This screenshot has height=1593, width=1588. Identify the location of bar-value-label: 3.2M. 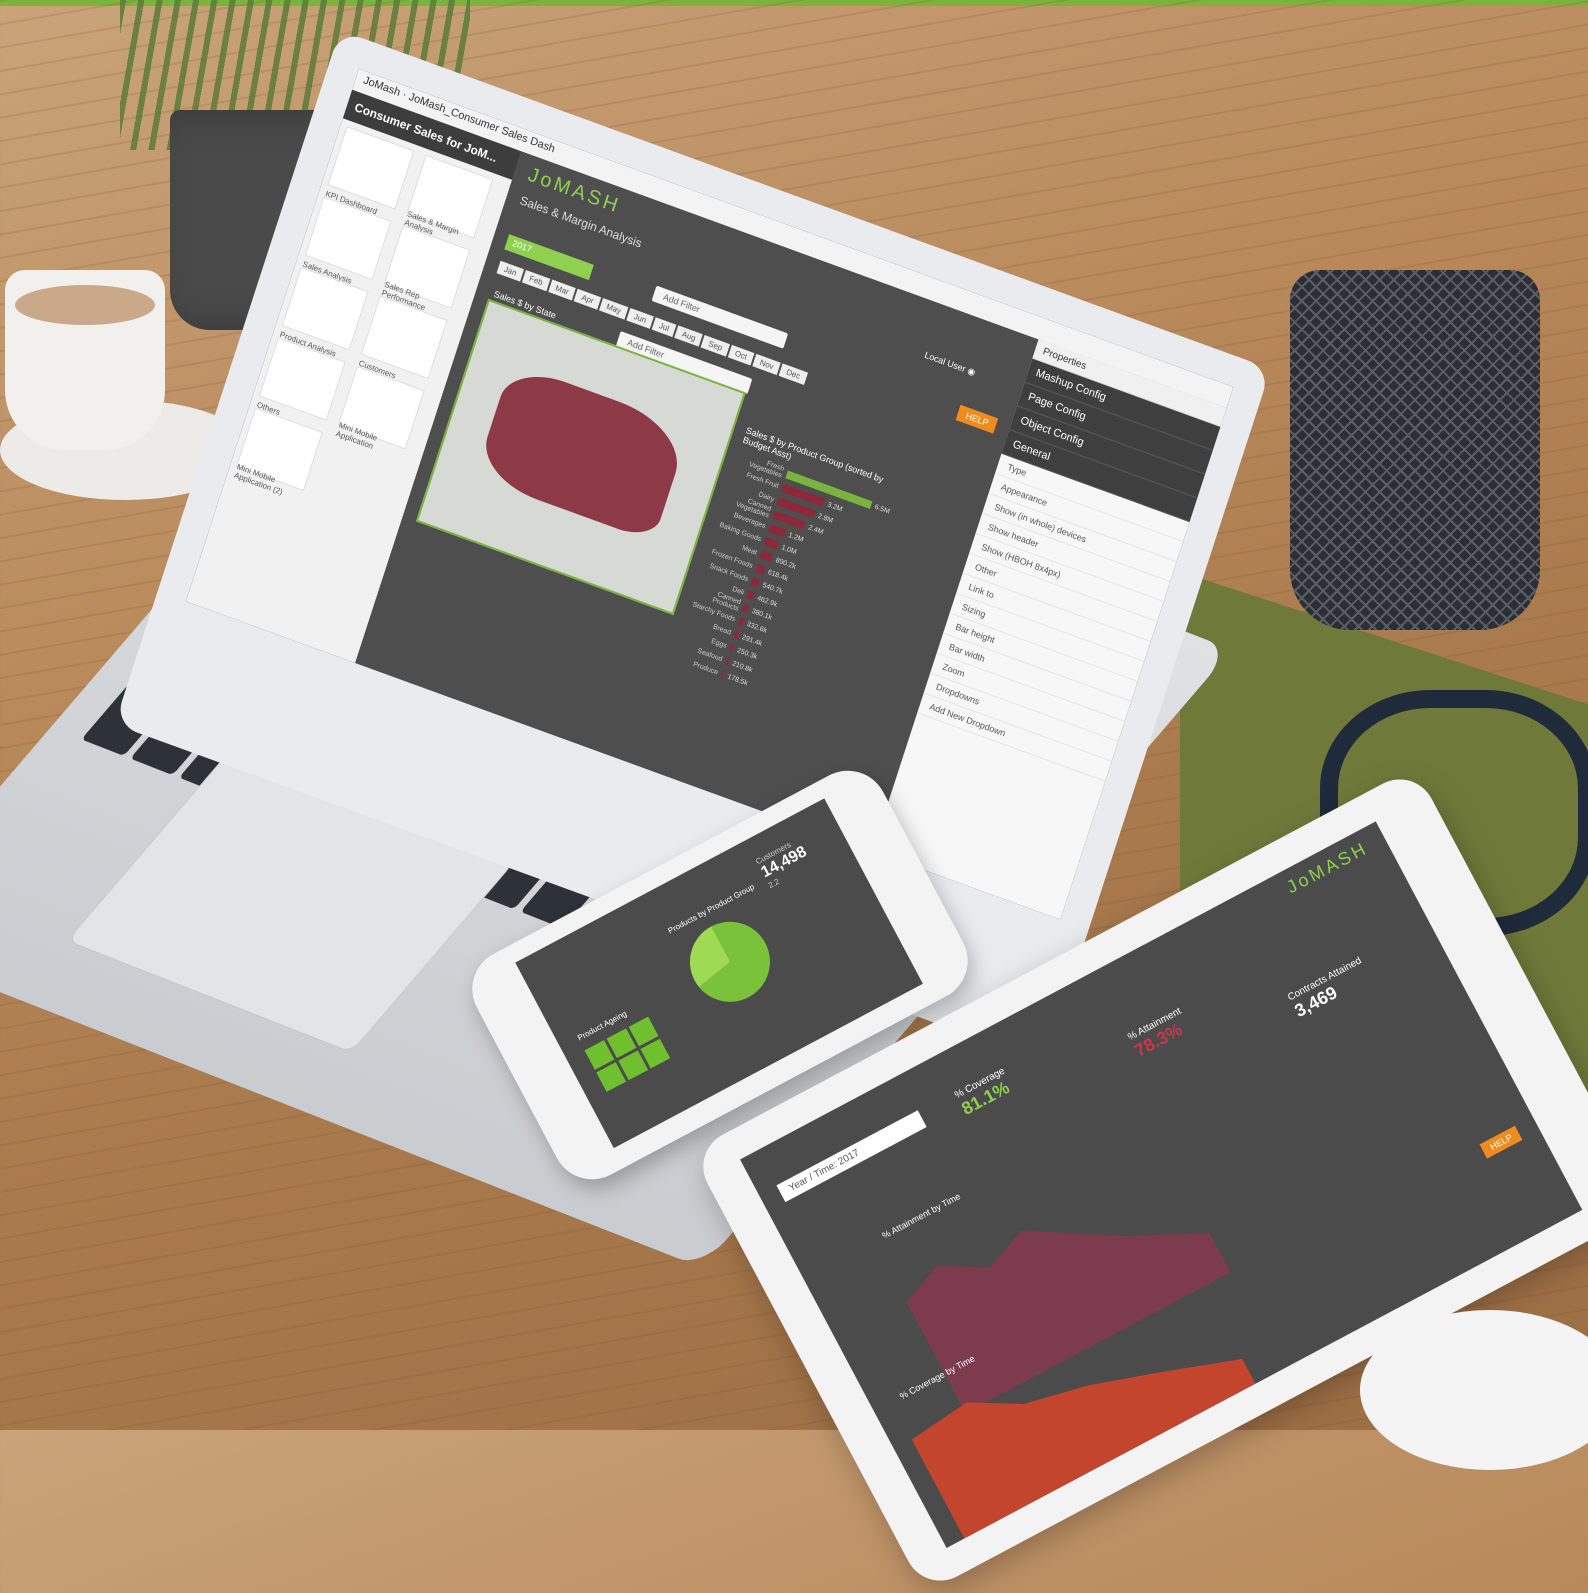
(835, 506).